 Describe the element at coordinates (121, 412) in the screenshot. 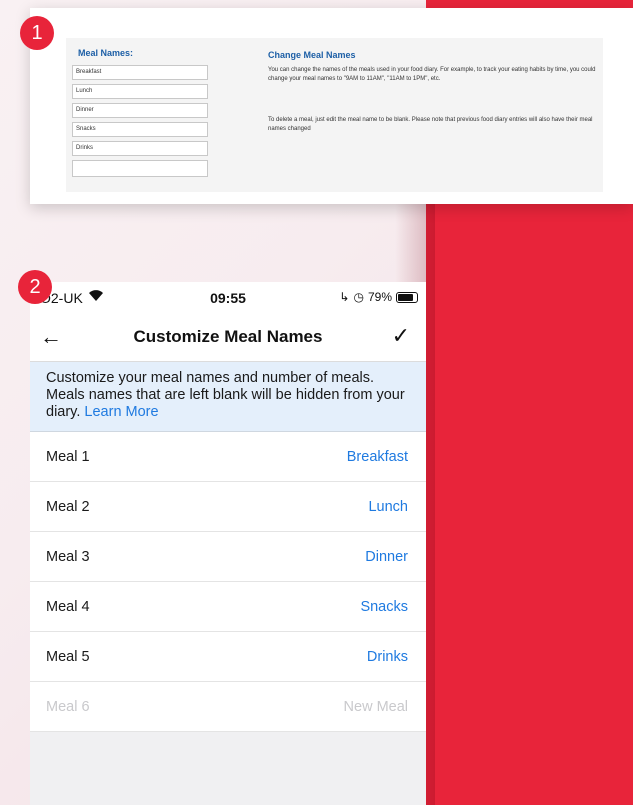

I see `learn-more-link: Learn More` at that location.